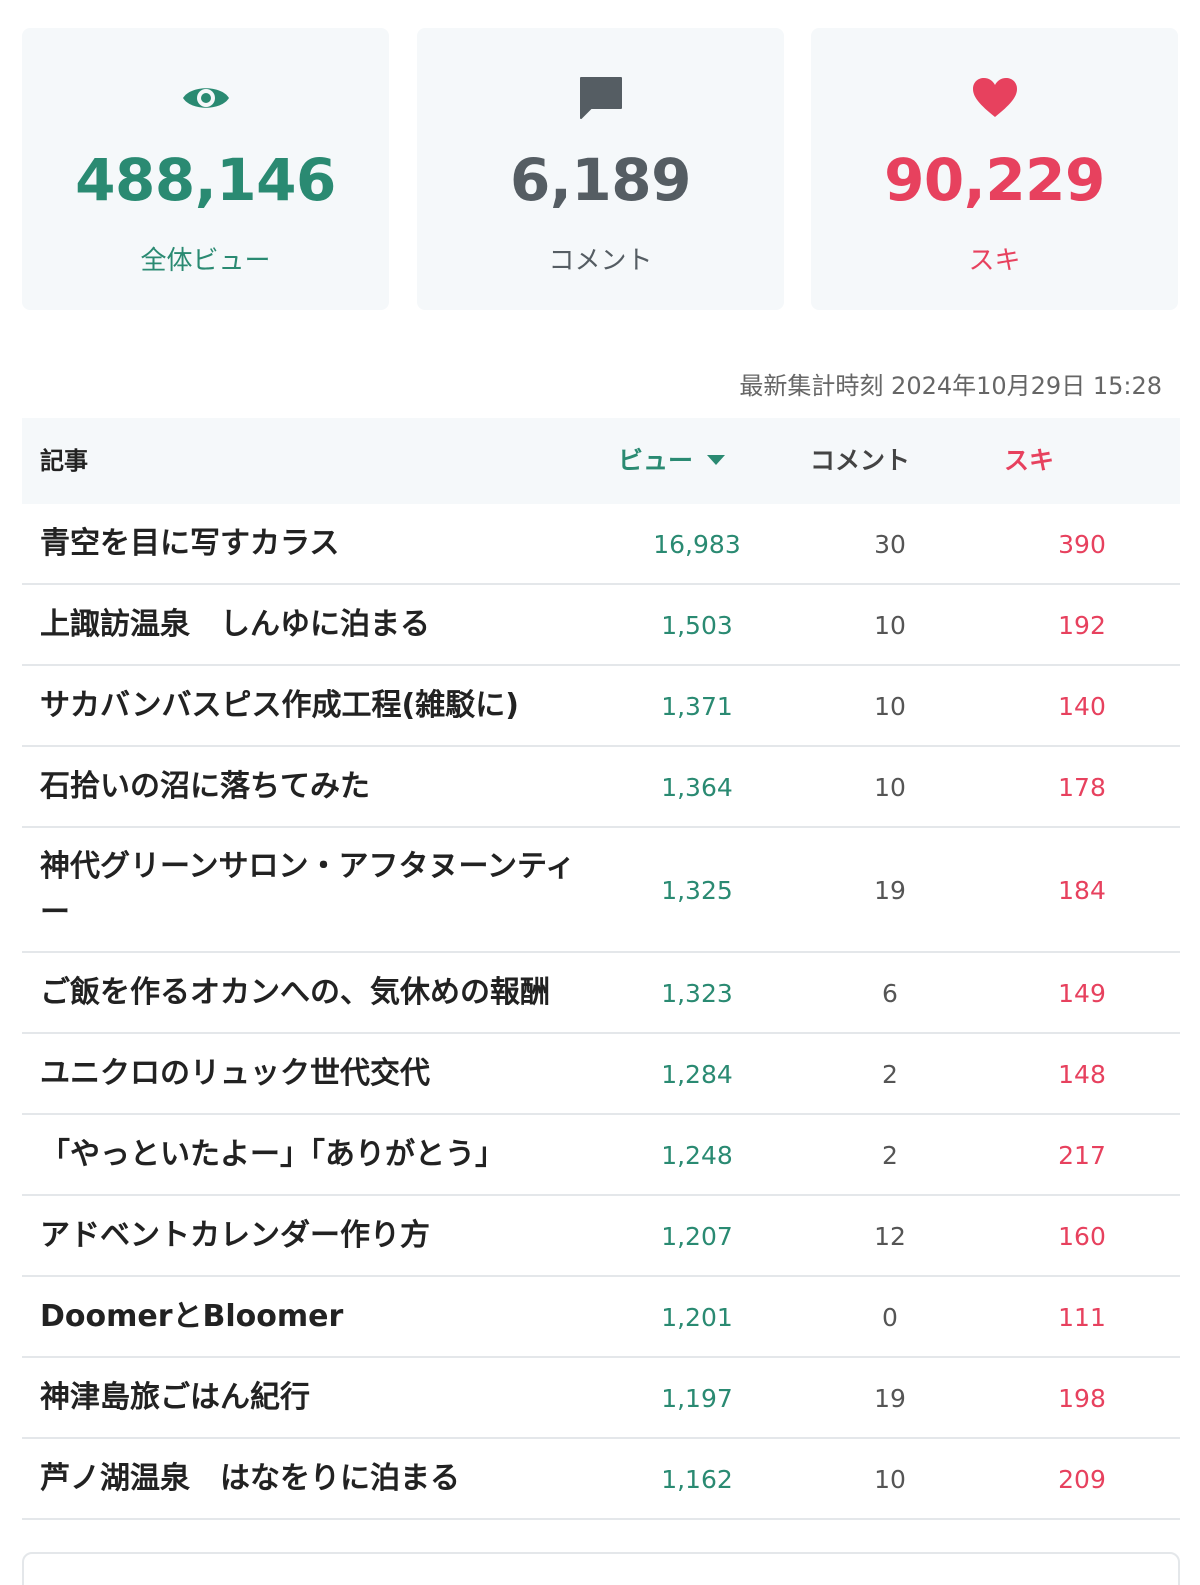  Describe the element at coordinates (310, 706) in the screenshot. I see `article-title-link: サカバンバスピス作成工程(雑駁に)` at that location.